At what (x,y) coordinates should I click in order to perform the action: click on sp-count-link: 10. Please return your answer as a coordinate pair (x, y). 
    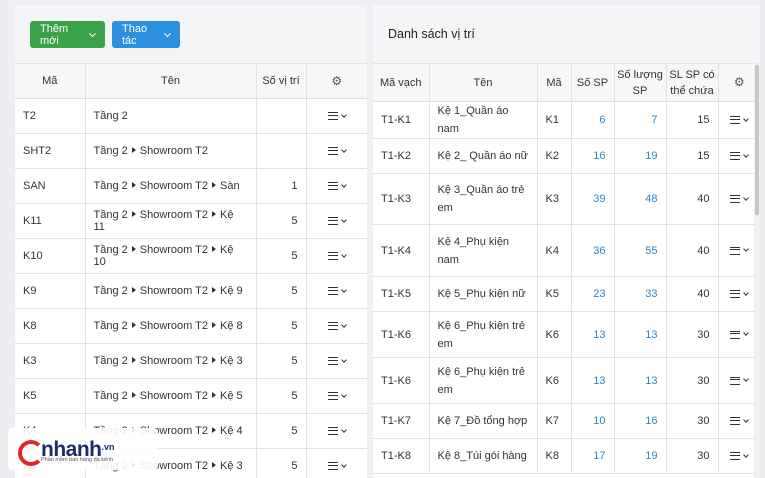
    Looking at the image, I should click on (593, 421).